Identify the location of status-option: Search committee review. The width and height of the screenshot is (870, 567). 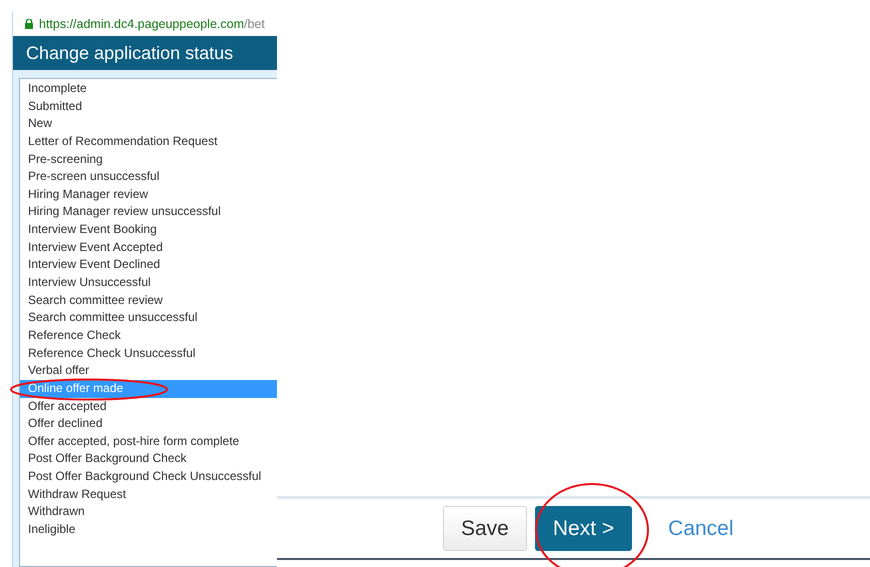
(148, 301).